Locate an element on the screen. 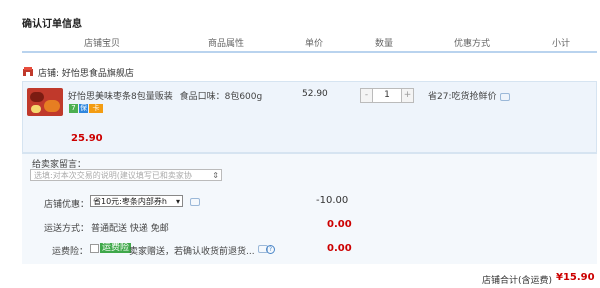 This screenshot has width=600, height=288. col-header-qty: 数量 is located at coordinates (384, 44).